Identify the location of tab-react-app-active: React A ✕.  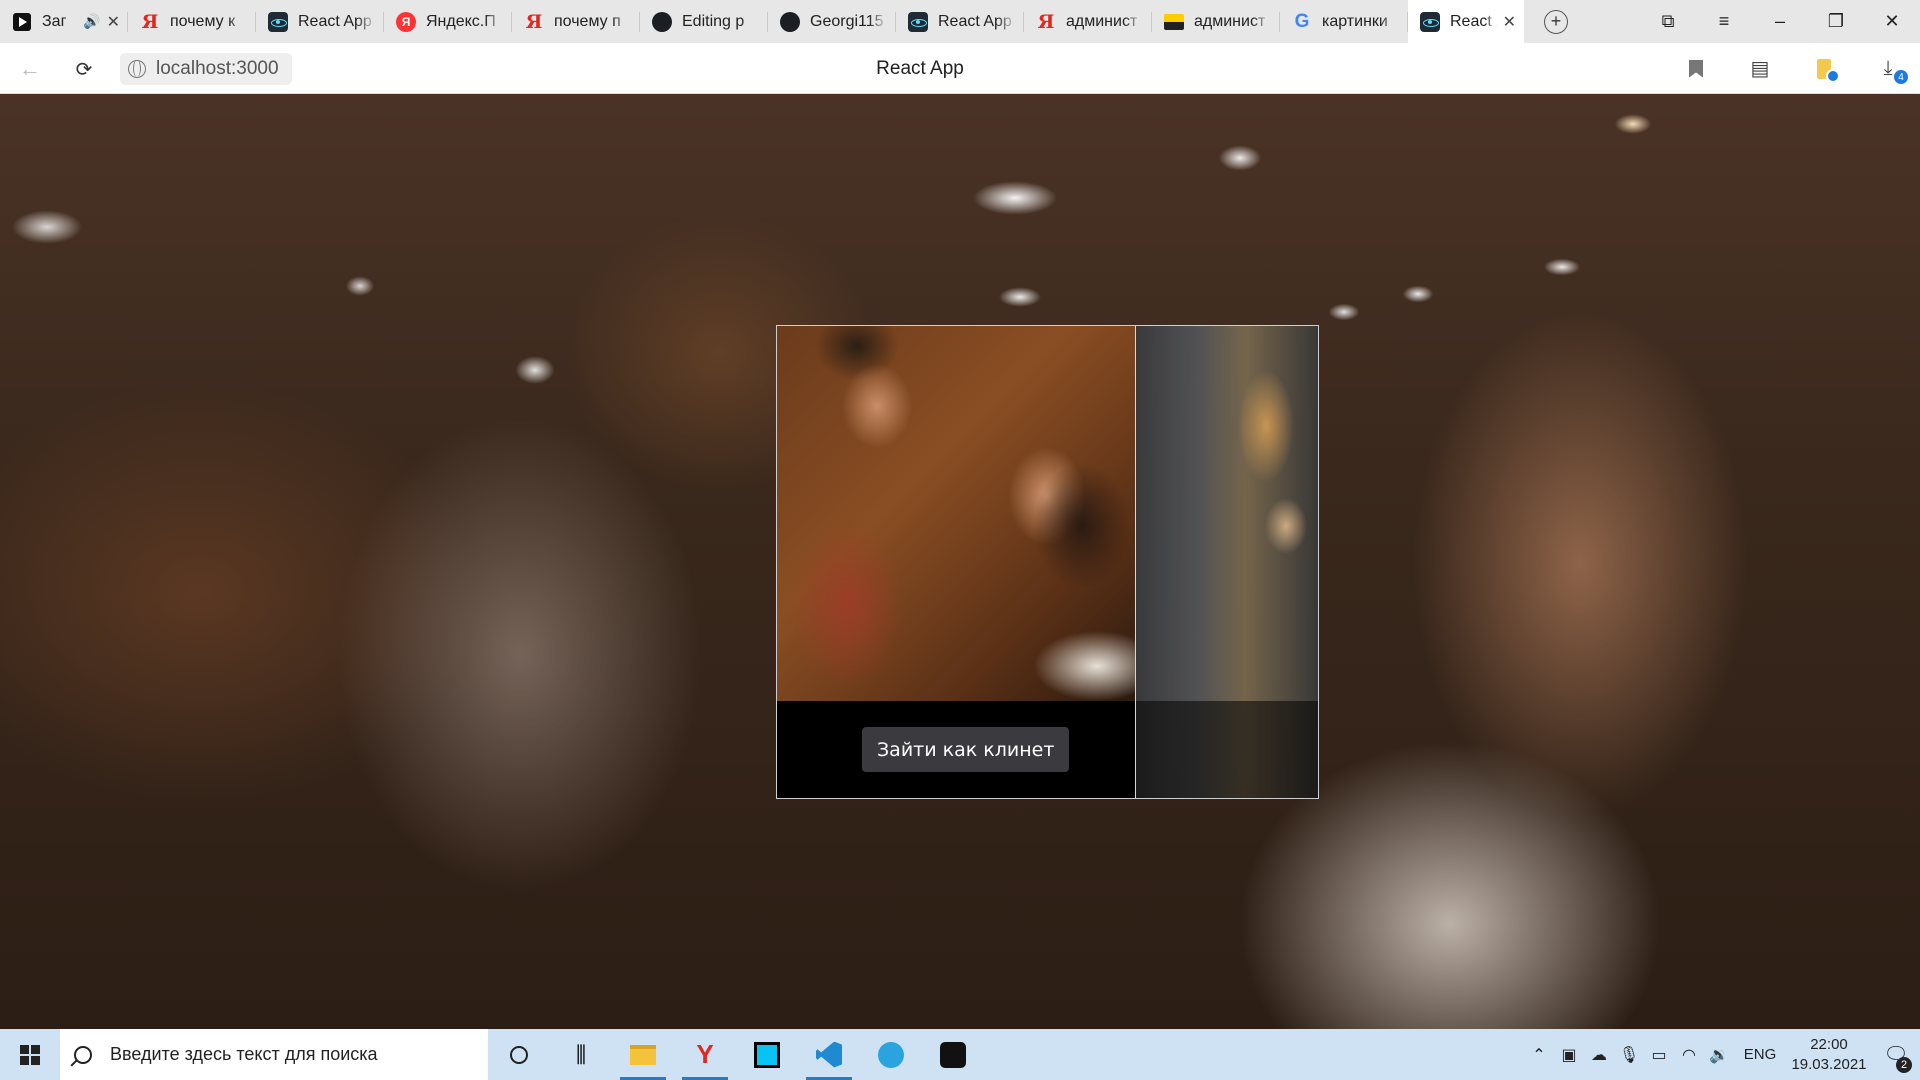
(1466, 21).